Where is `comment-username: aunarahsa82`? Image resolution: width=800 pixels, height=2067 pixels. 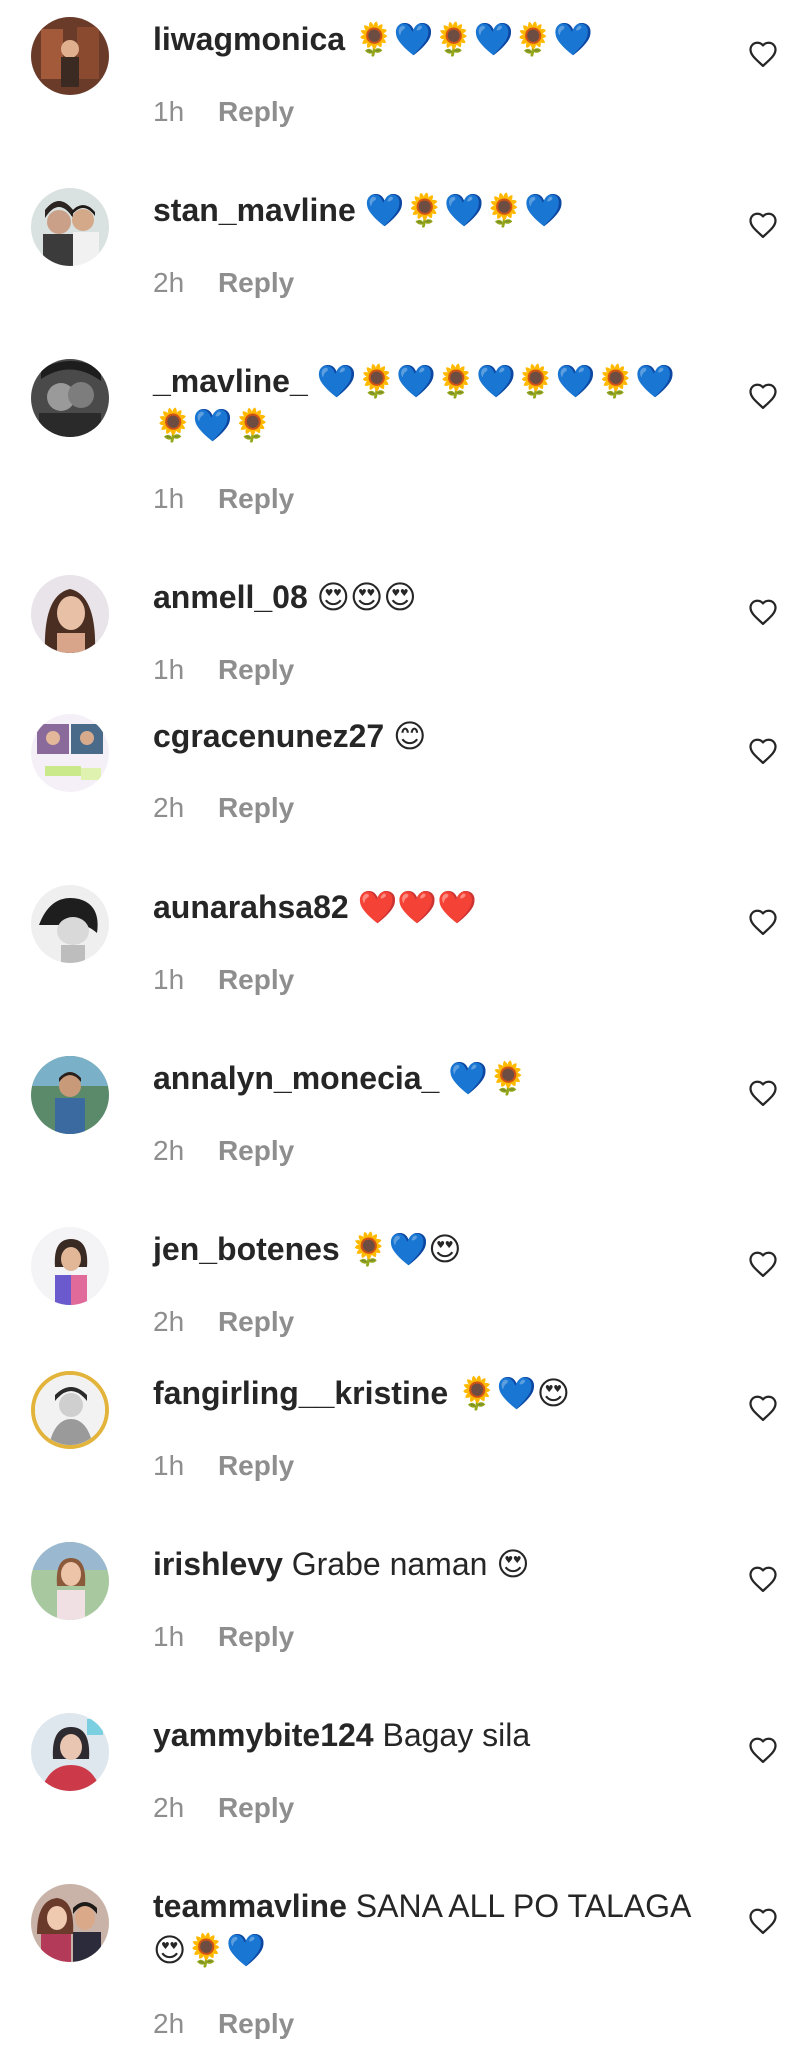
comment-username: aunarahsa82 is located at coordinates (251, 907).